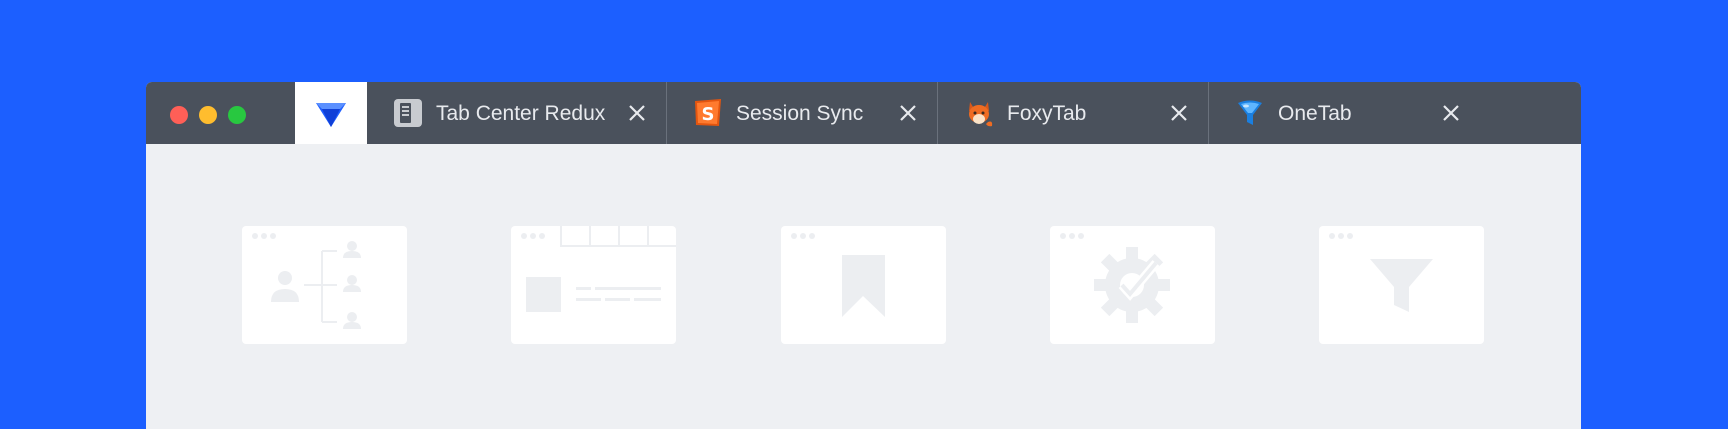  What do you see at coordinates (1047, 113) in the screenshot?
I see `tab-label: FoxyTab` at bounding box center [1047, 113].